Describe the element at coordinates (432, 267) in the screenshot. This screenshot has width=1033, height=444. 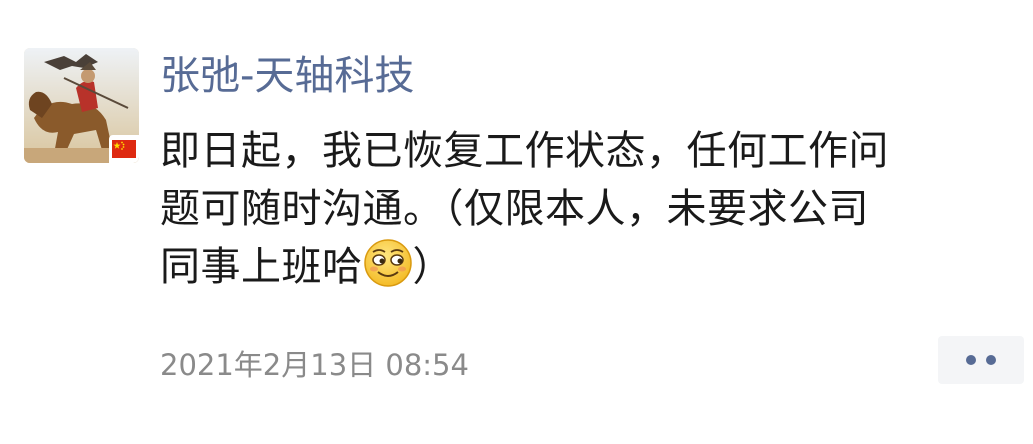
I see `content-tail: ）` at that location.